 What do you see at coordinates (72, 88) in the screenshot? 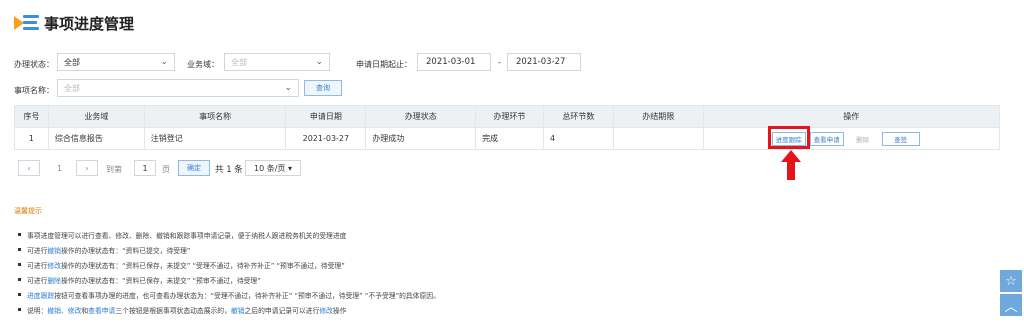
I see `item-name-select-value: 全部` at bounding box center [72, 88].